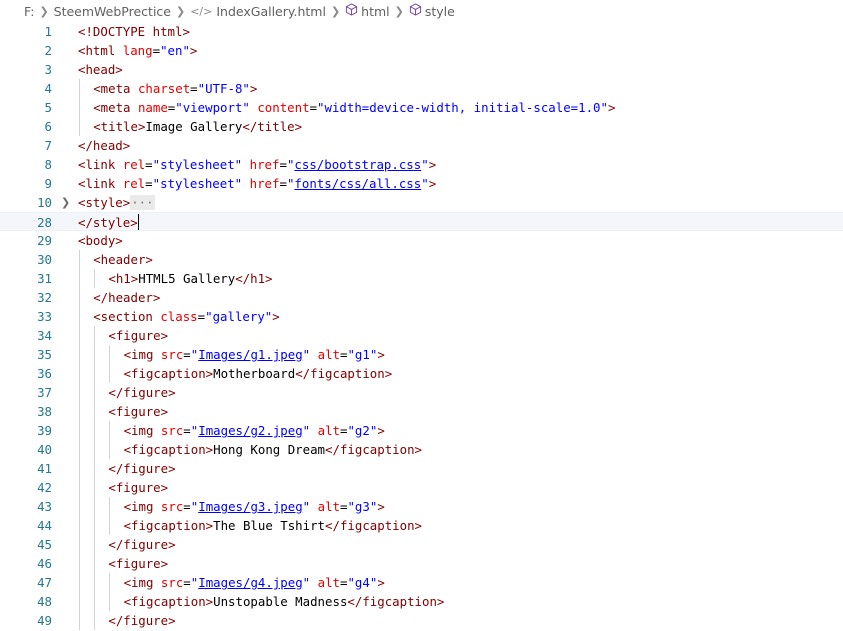  Describe the element at coordinates (440, 11) in the screenshot. I see `breadcrumb-style-node: style` at that location.